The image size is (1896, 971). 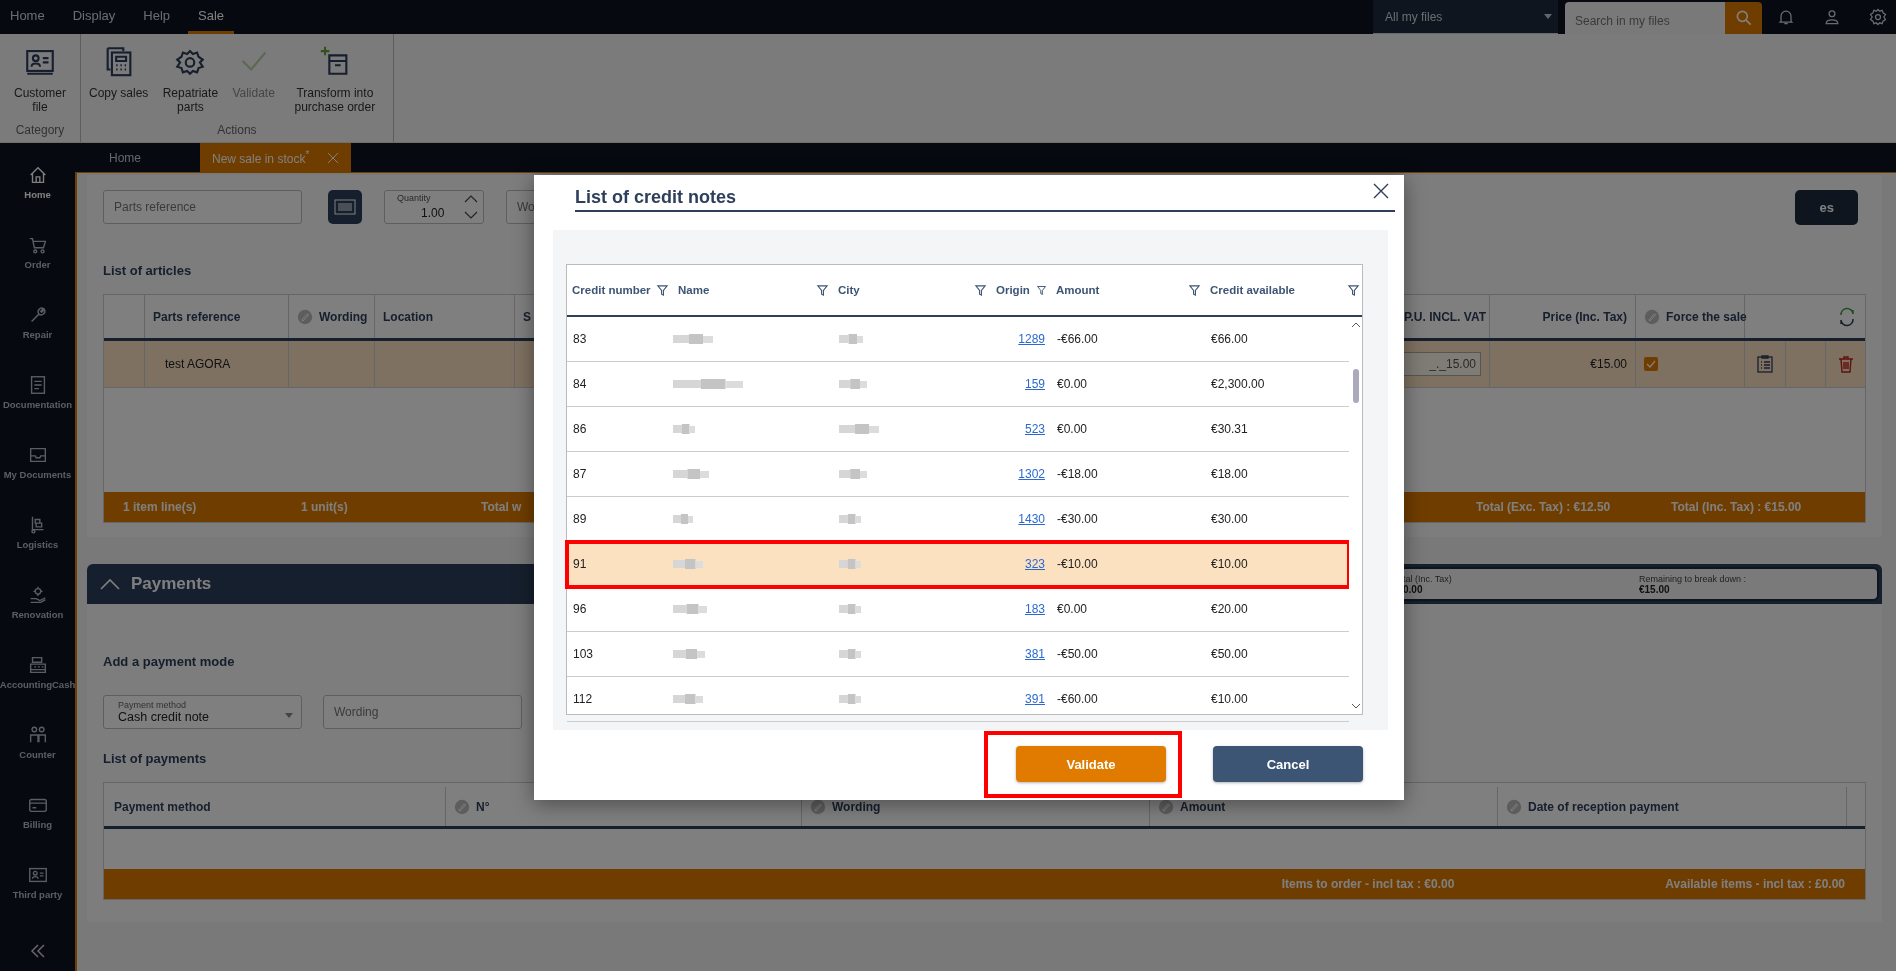 I want to click on table-row: 112 391 -€60.00 €10.00, so click(x=958, y=699).